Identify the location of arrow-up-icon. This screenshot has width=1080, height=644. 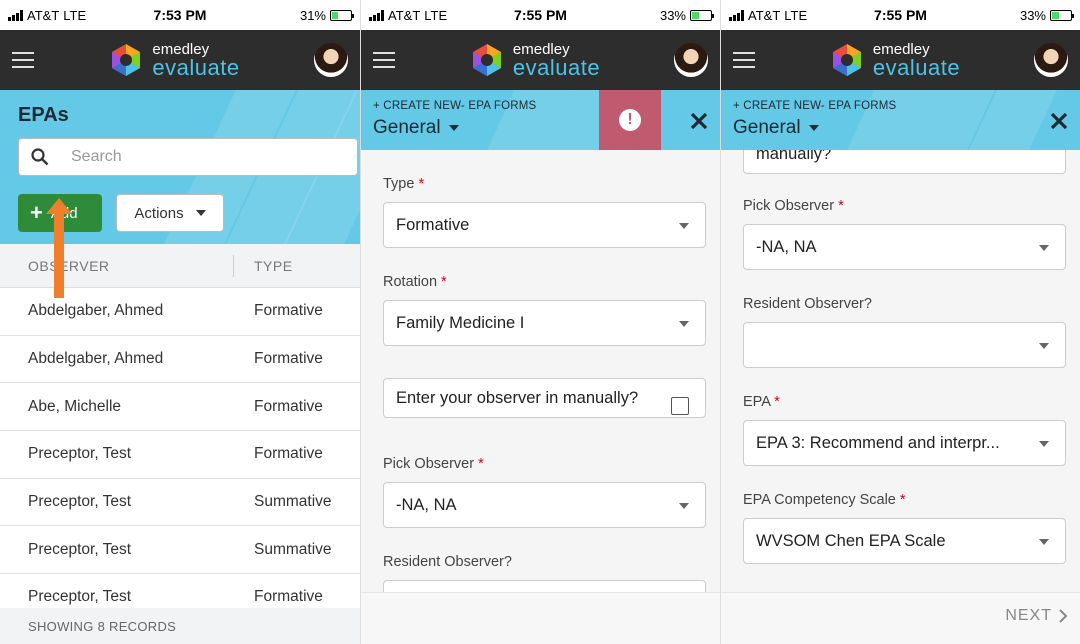
(59, 248).